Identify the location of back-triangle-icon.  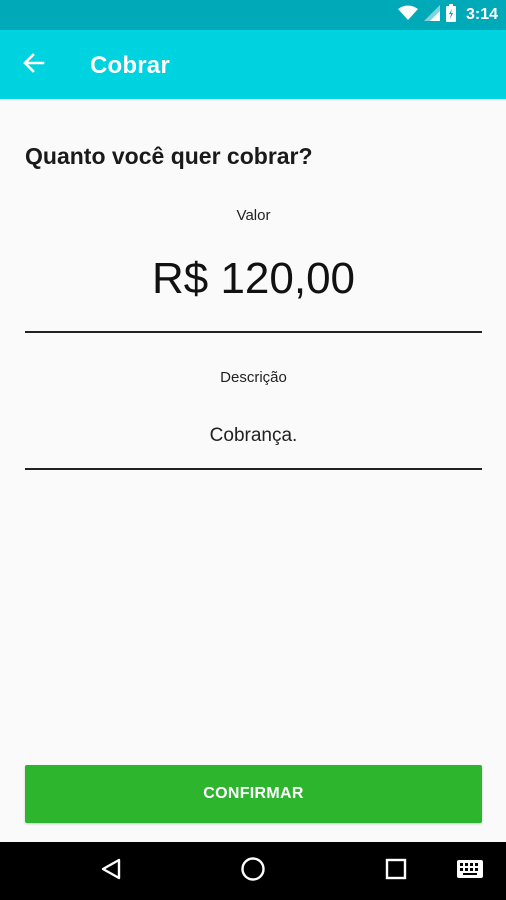
(111, 871).